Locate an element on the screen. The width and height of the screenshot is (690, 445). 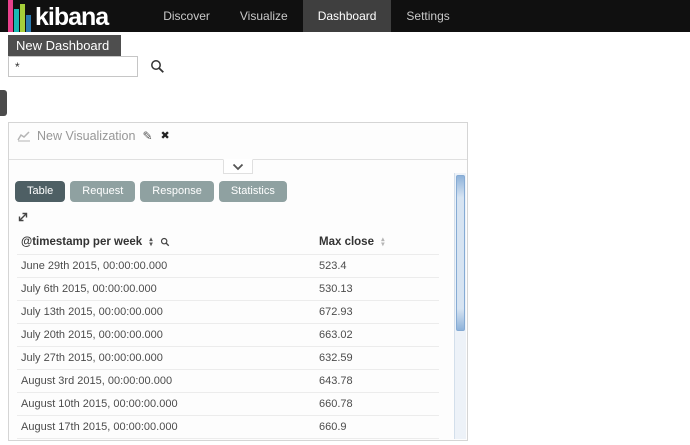
table-row: August 10th 2015, 00:00:00.000 660.78 is located at coordinates (228, 404).